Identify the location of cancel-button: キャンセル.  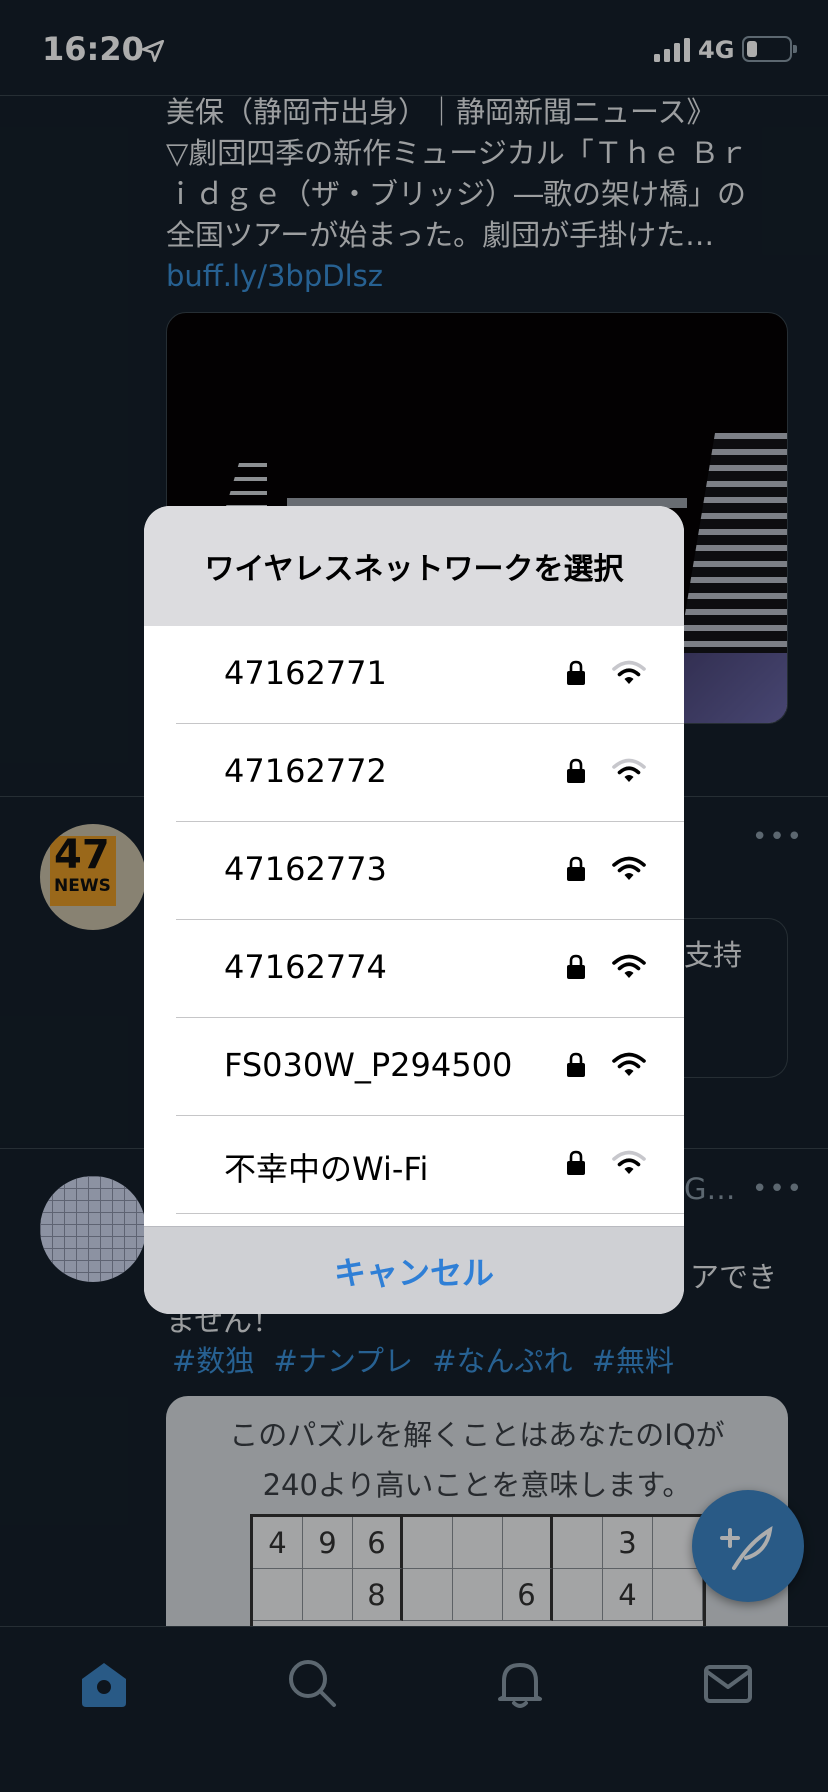
(414, 1271).